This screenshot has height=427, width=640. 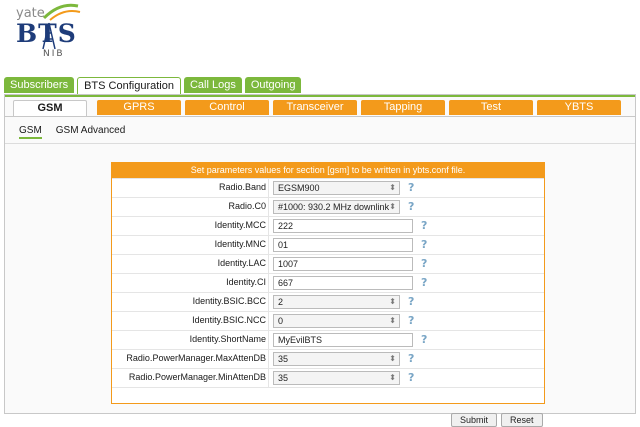 What do you see at coordinates (129, 85) in the screenshot?
I see `tab-bts-configuration: BTS Configuration` at bounding box center [129, 85].